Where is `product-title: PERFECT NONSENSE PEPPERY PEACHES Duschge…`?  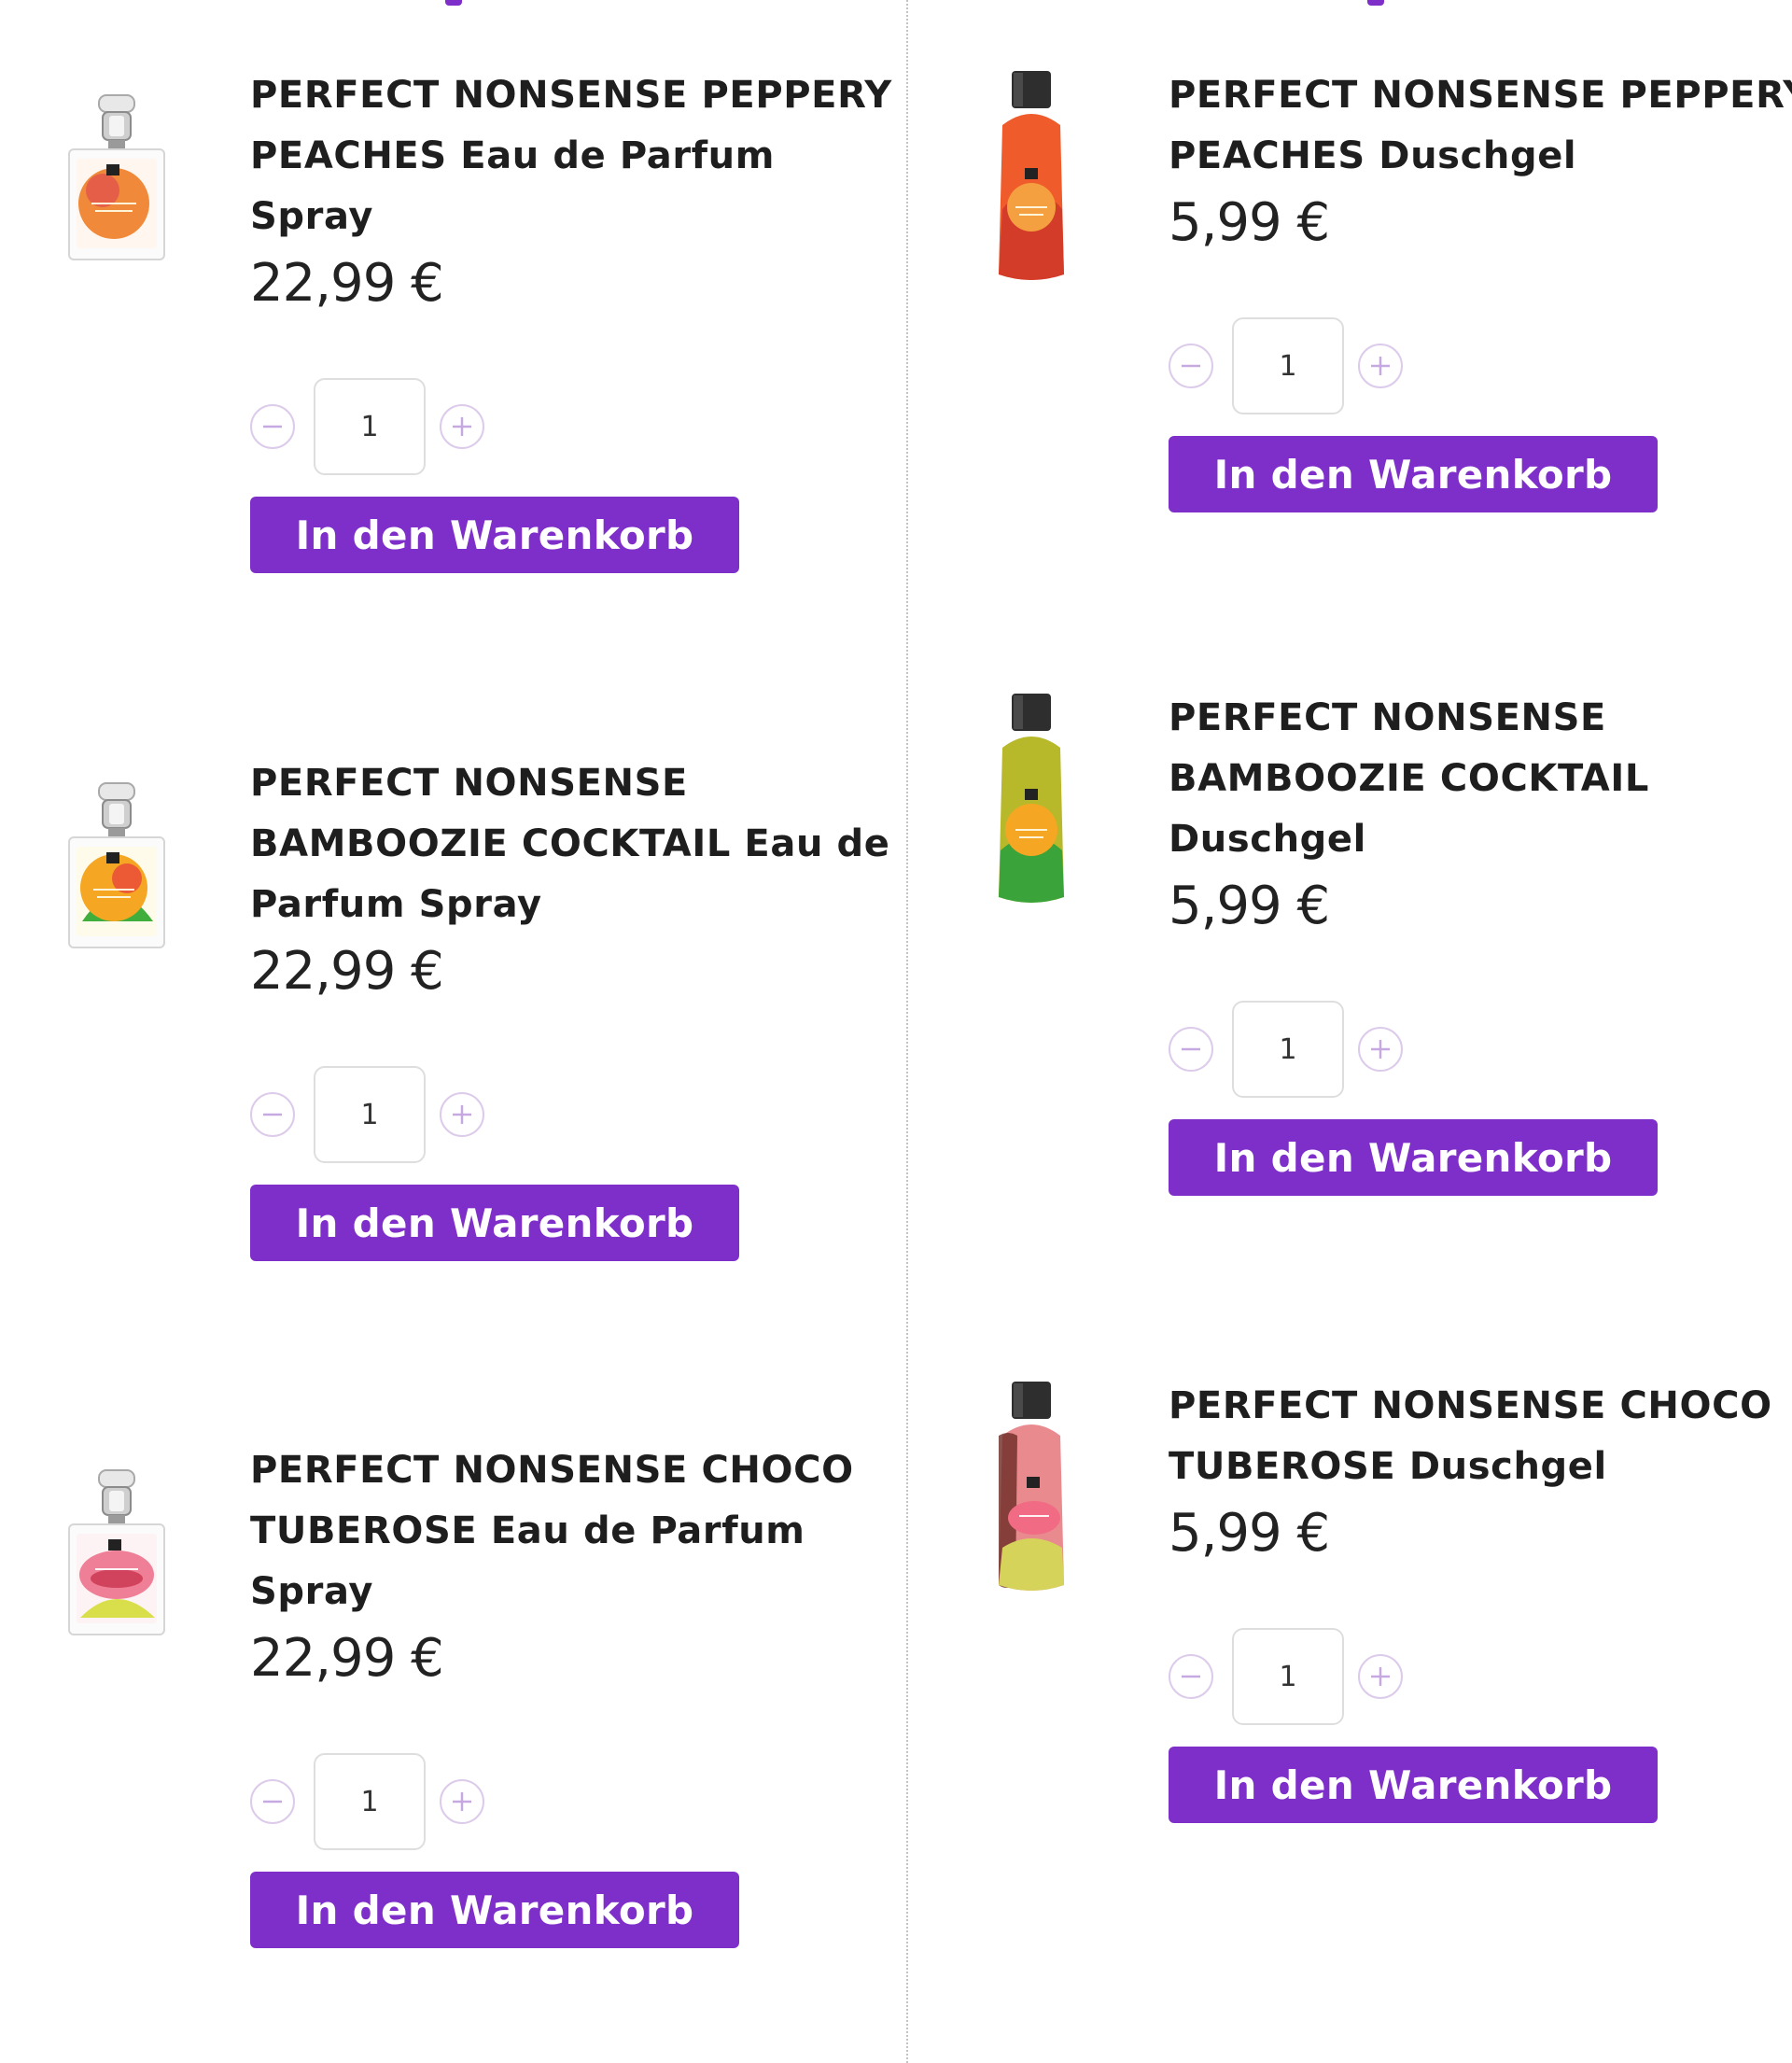 product-title: PERFECT NONSENSE PEPPERY PEACHES Duschge… is located at coordinates (1480, 126).